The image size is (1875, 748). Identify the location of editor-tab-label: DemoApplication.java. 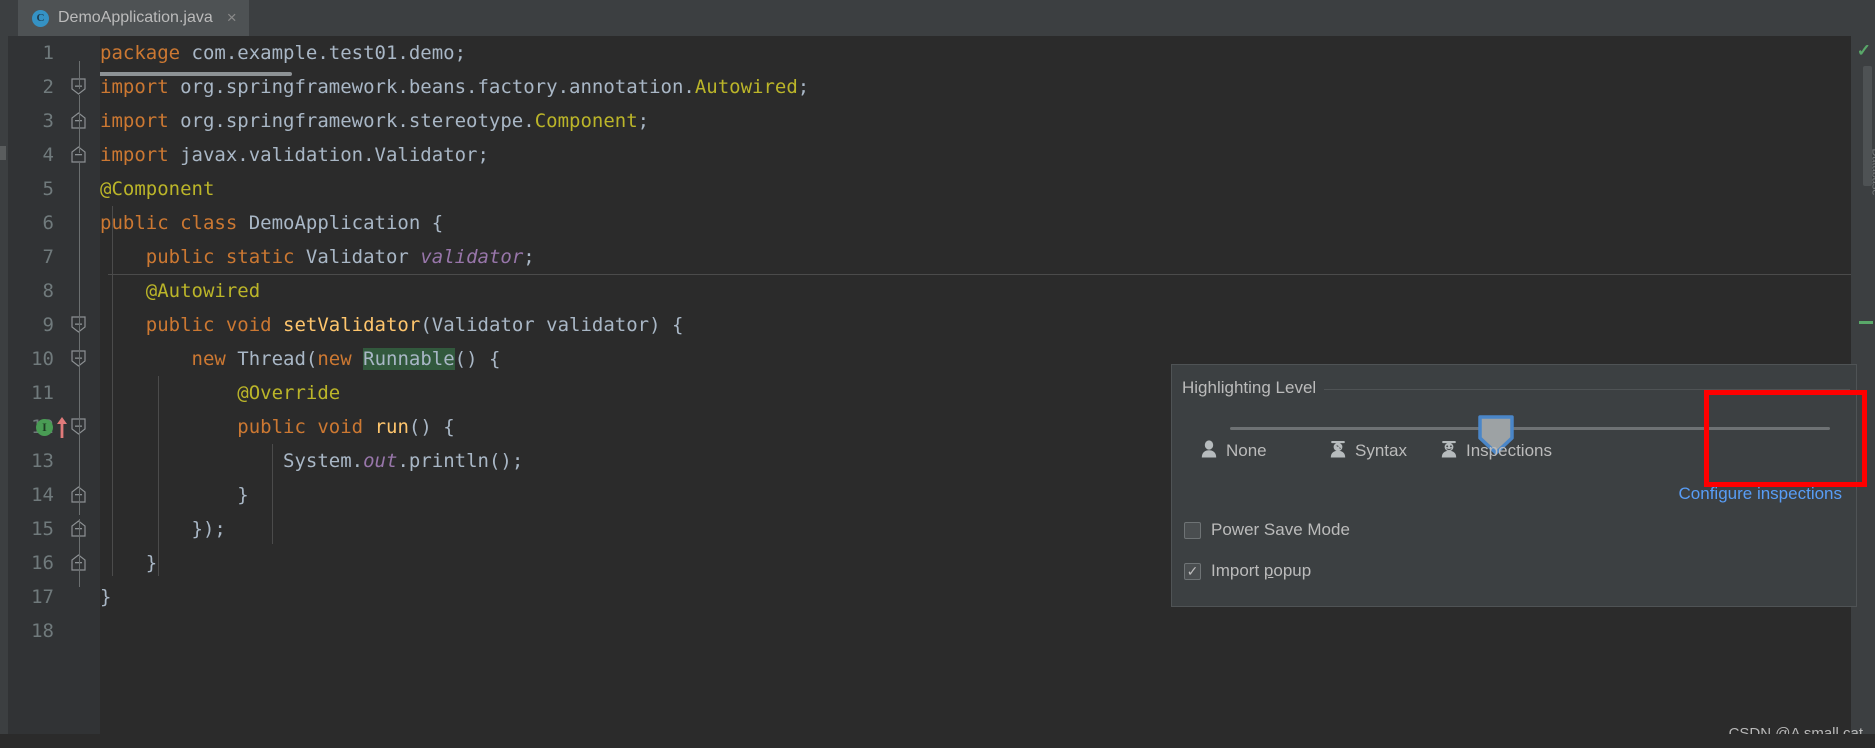
(135, 17).